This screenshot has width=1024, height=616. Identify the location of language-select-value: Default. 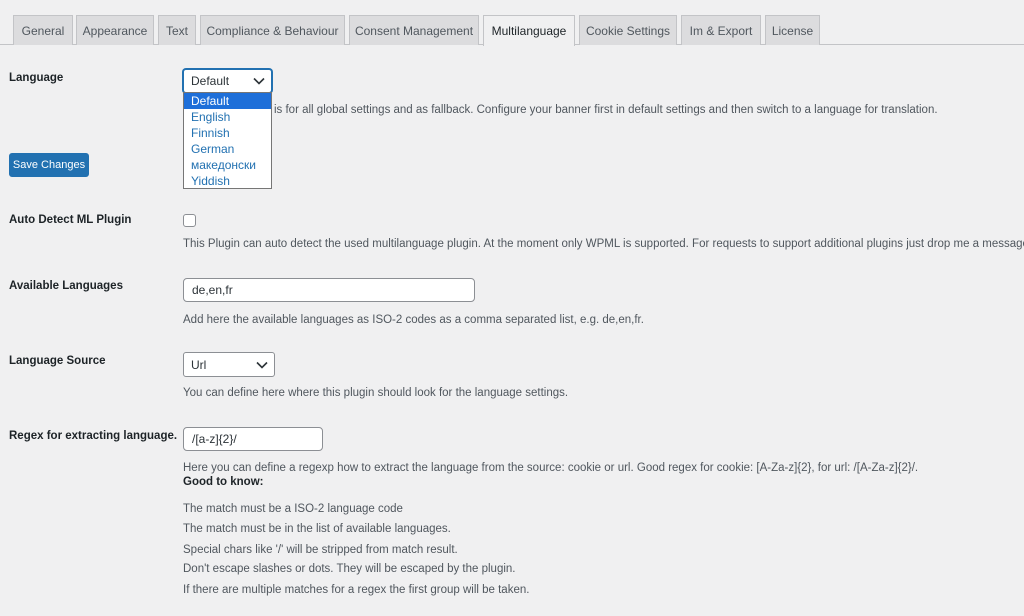
(210, 81).